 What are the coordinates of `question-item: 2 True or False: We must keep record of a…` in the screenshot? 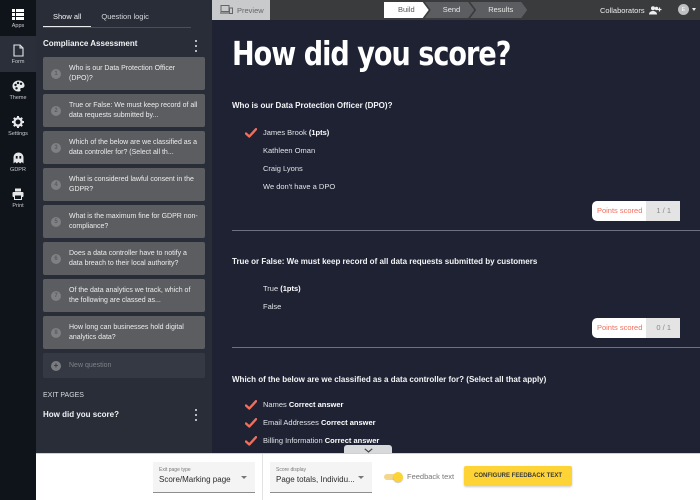 It's located at (124, 110).